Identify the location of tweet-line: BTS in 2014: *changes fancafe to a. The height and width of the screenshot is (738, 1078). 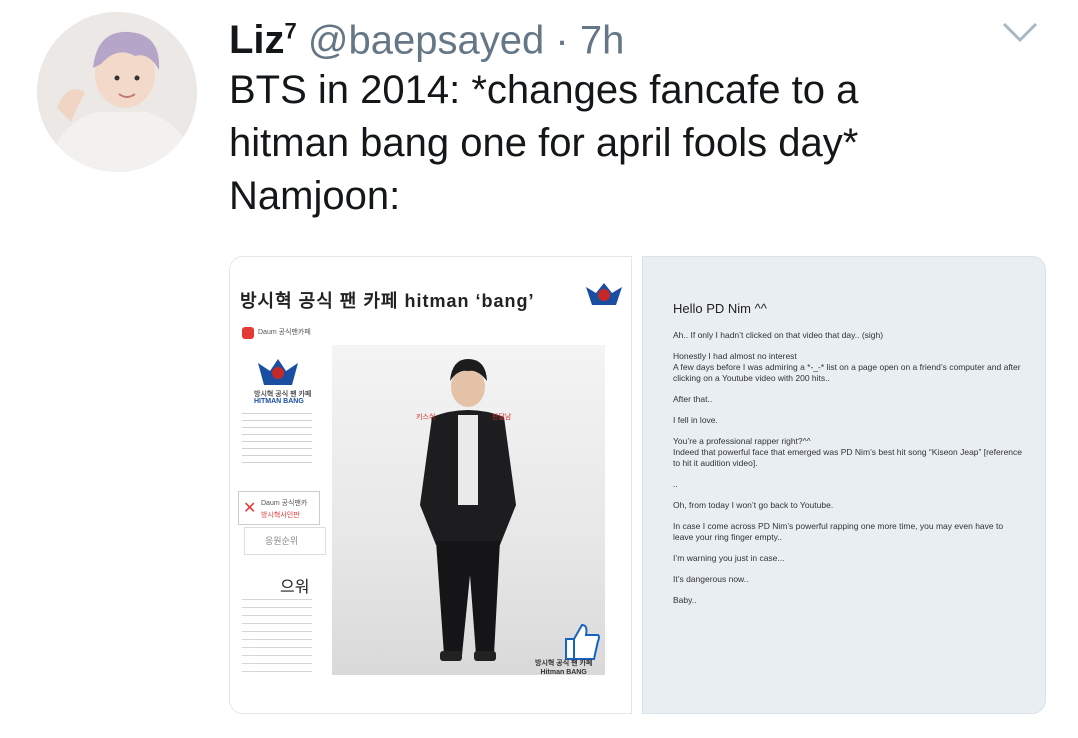
(544, 90).